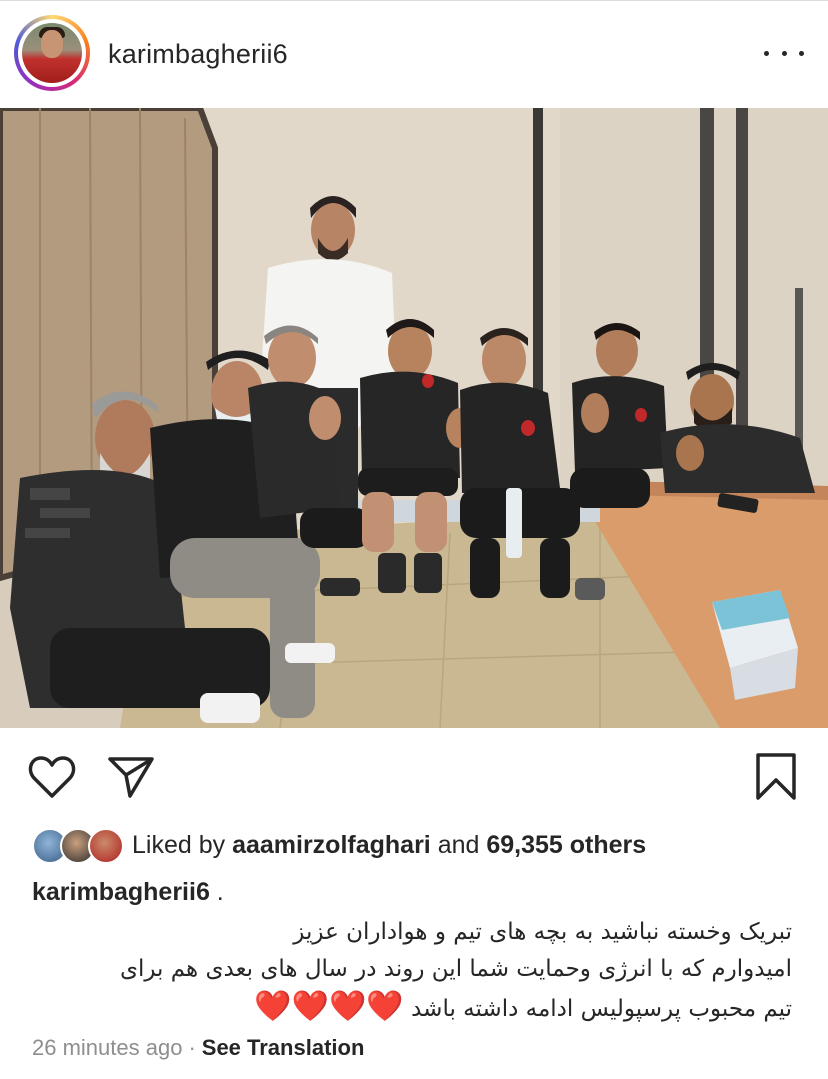  Describe the element at coordinates (121, 892) in the screenshot. I see `caption-username: karimbagherii6` at that location.